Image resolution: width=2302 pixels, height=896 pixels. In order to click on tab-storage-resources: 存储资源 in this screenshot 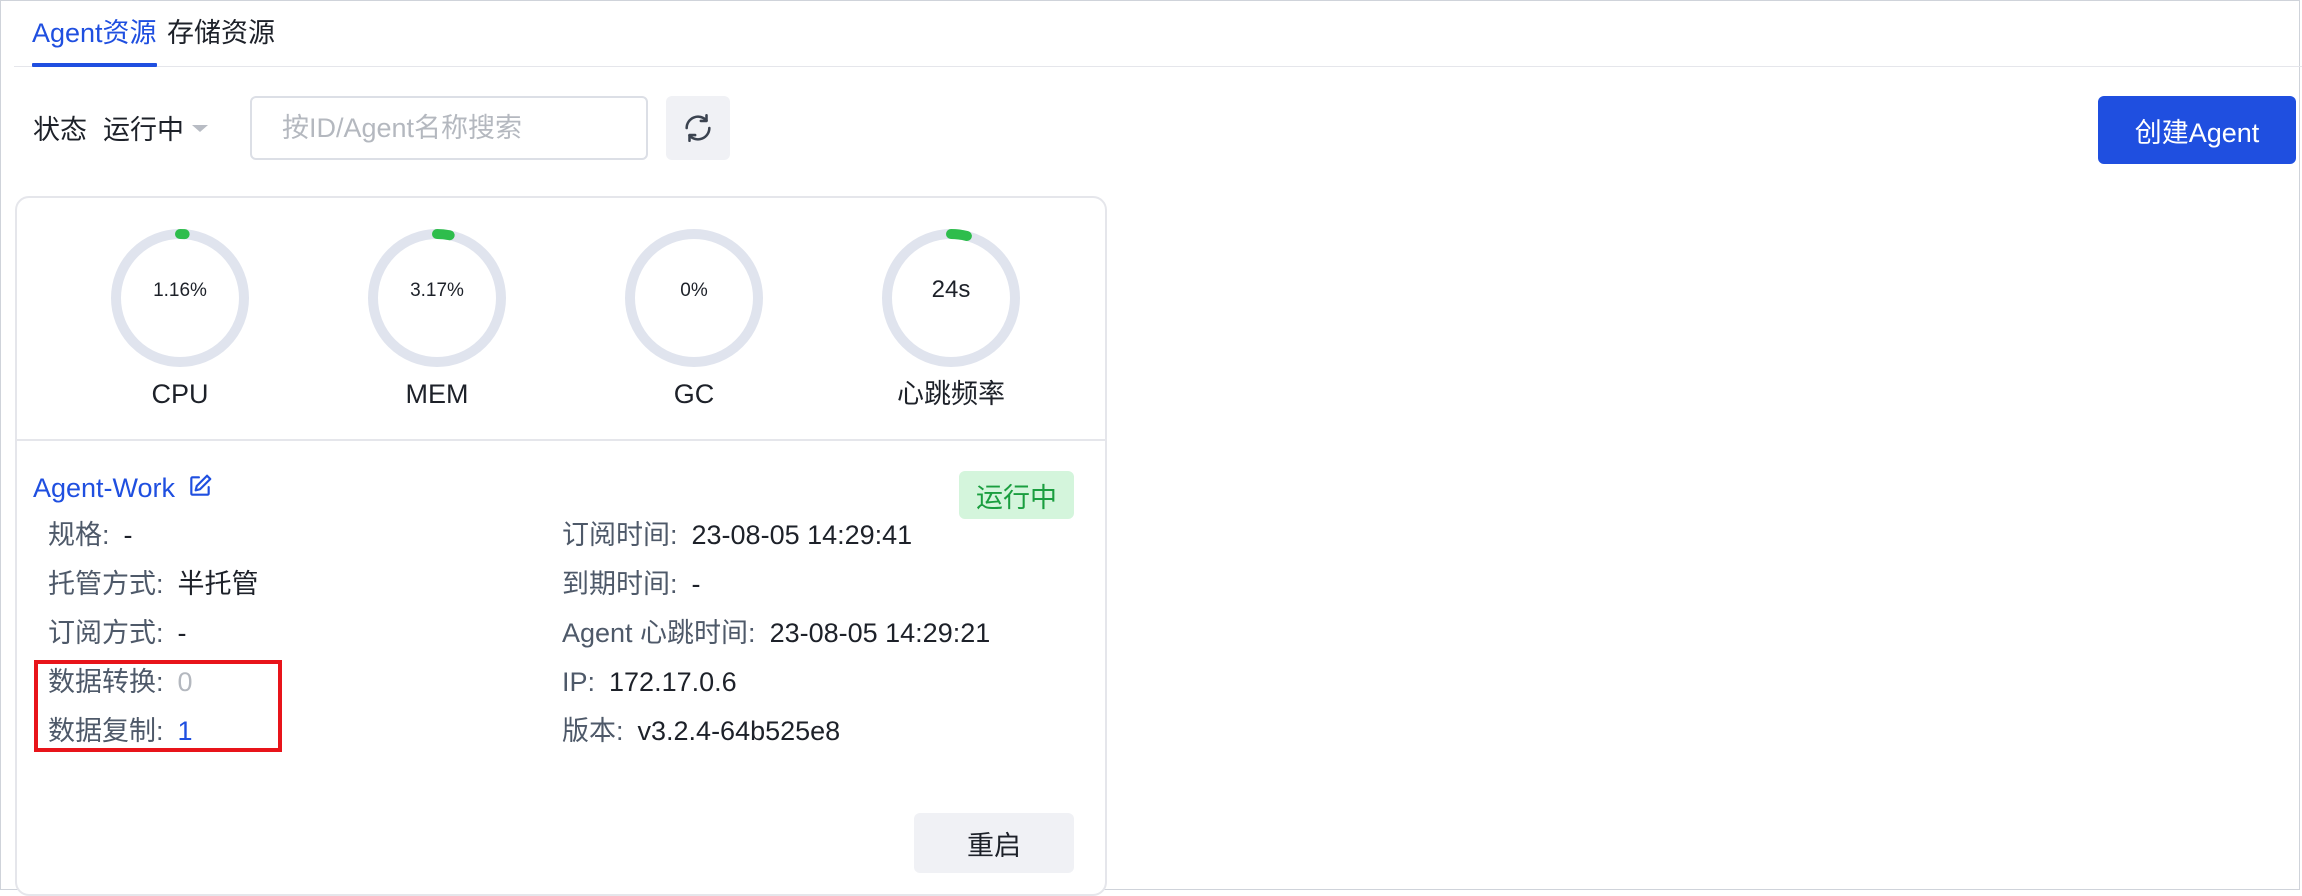, I will do `click(221, 40)`.